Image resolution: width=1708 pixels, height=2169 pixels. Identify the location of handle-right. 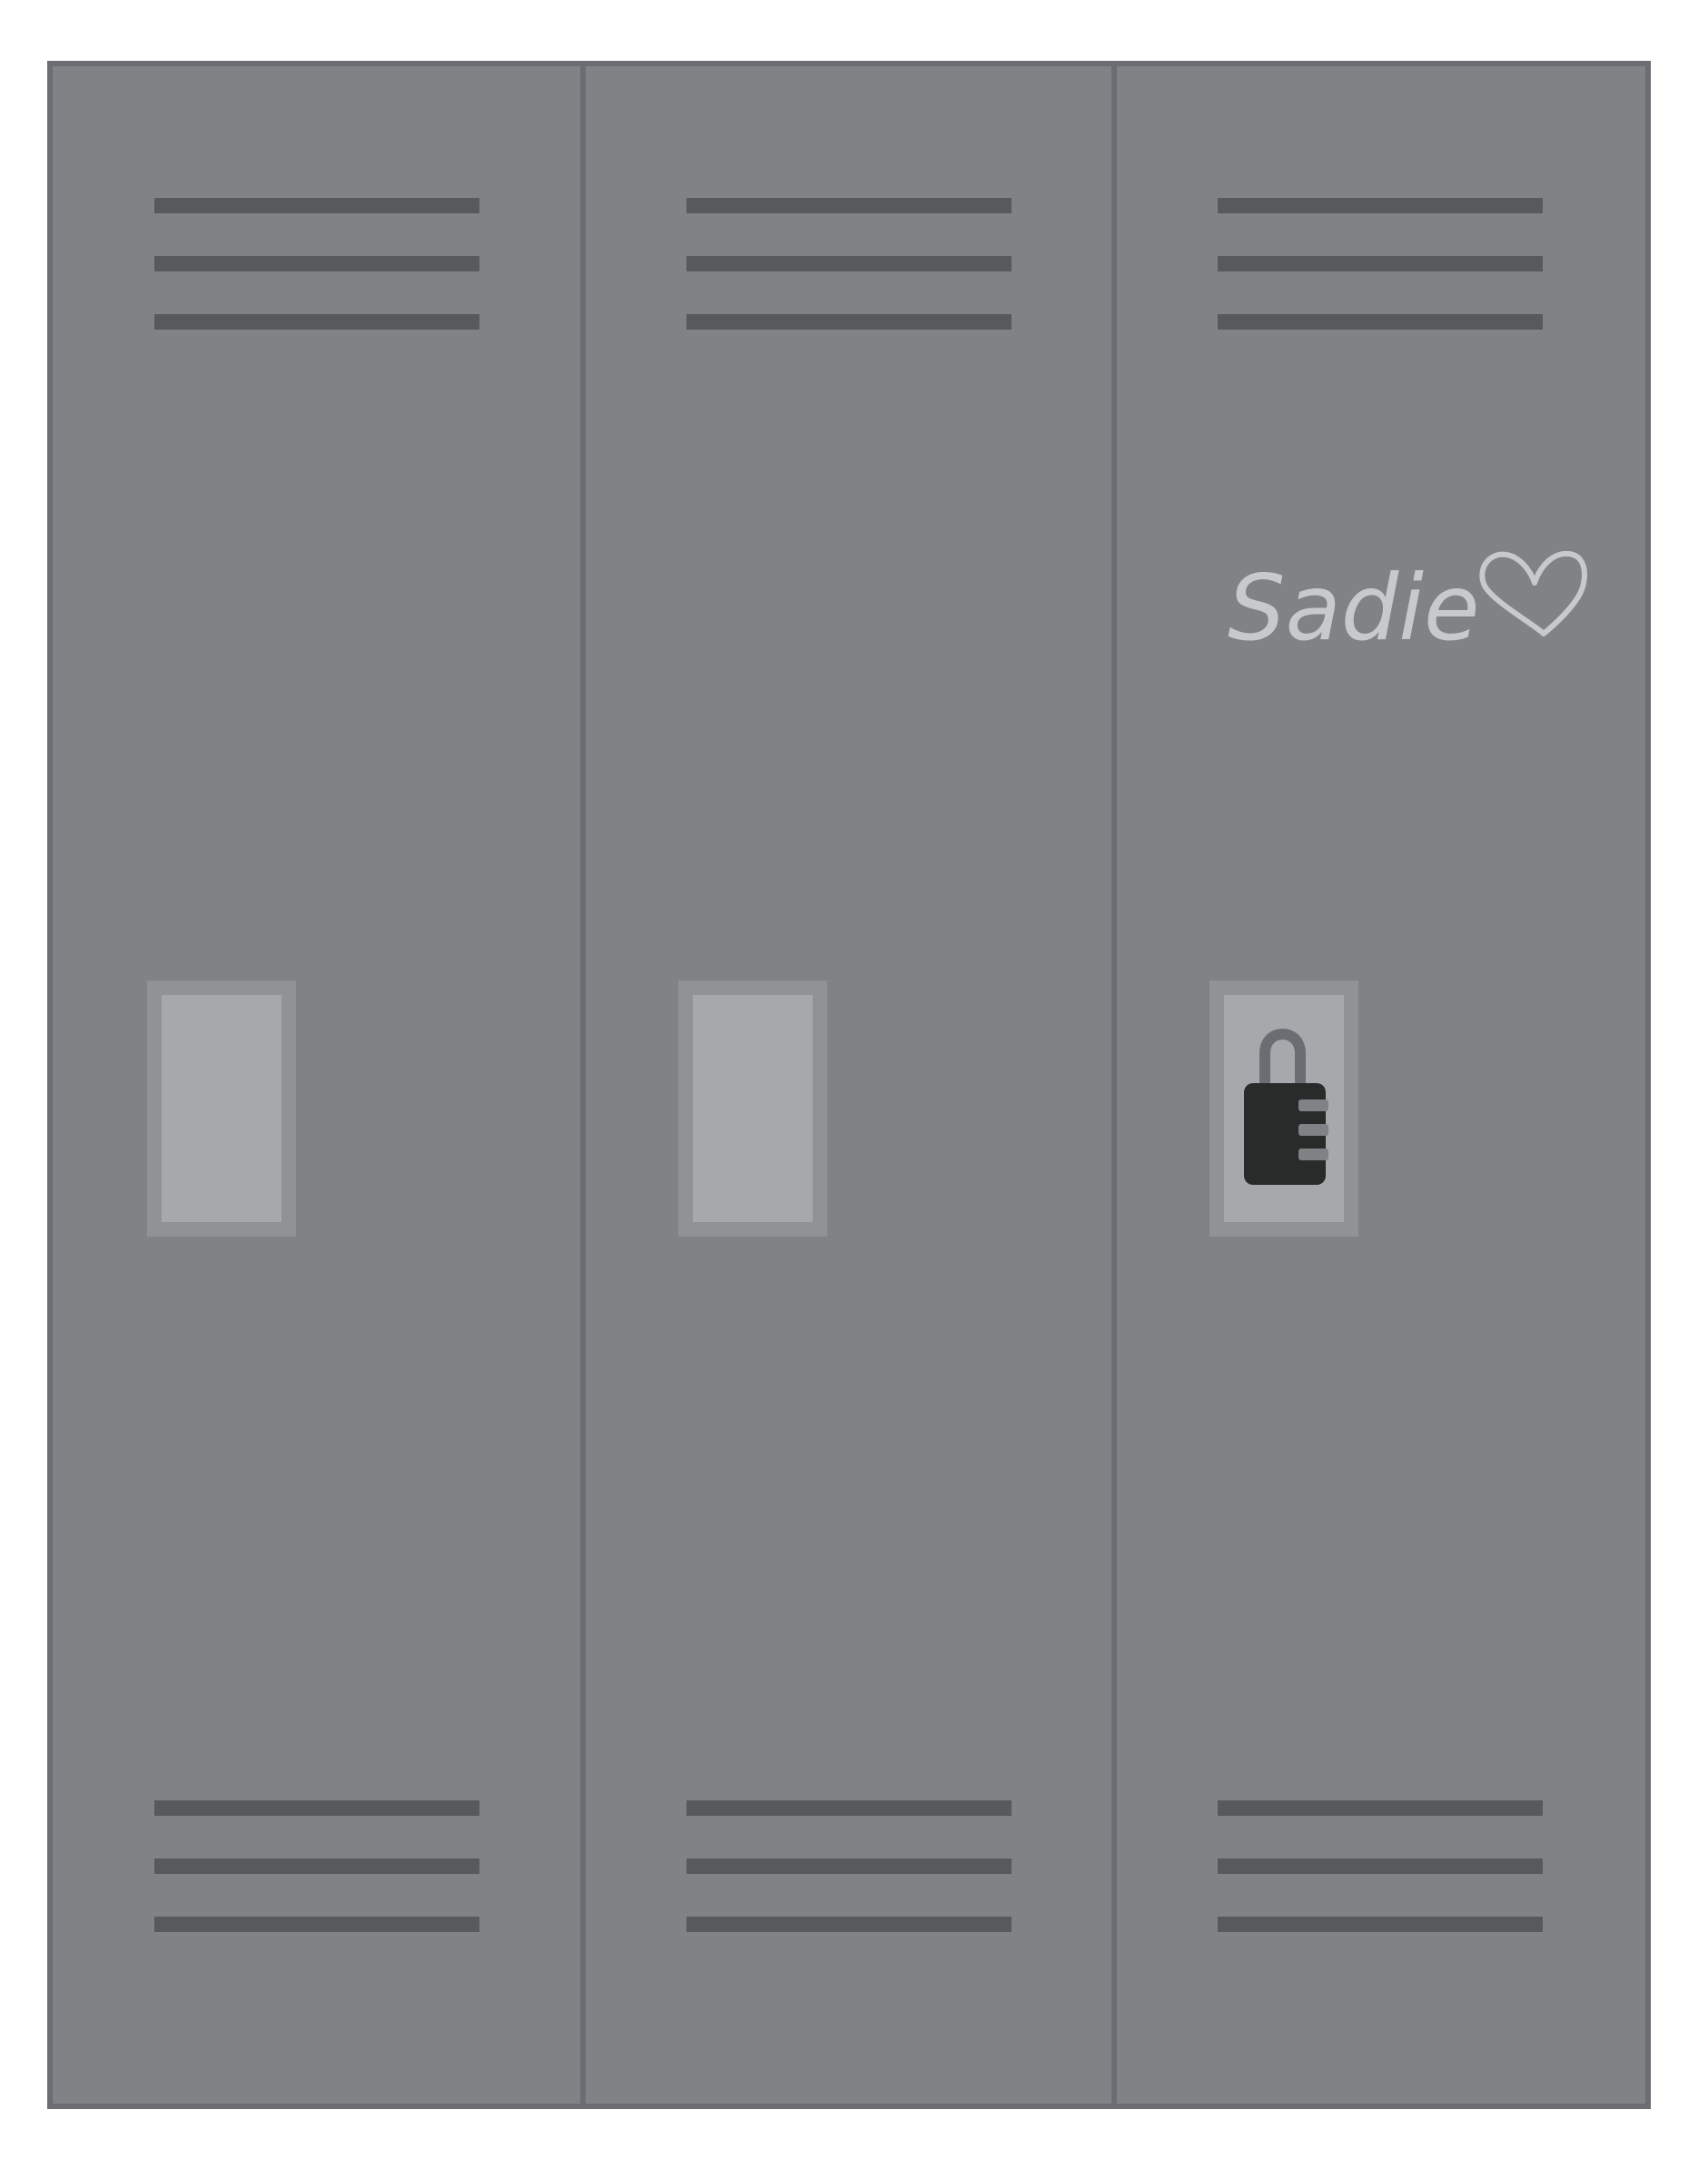
(1283, 1109).